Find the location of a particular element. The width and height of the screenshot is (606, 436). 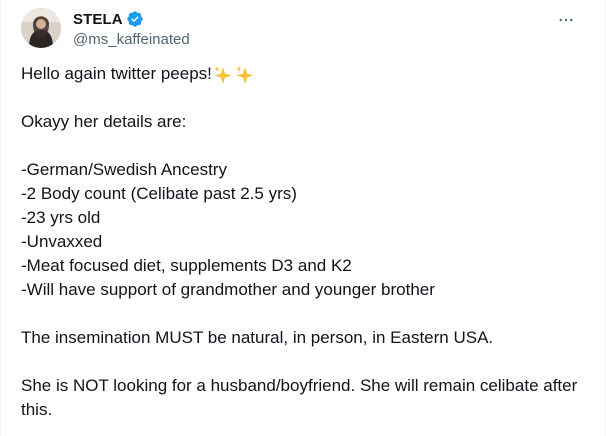

display-name: STELA is located at coordinates (98, 19).